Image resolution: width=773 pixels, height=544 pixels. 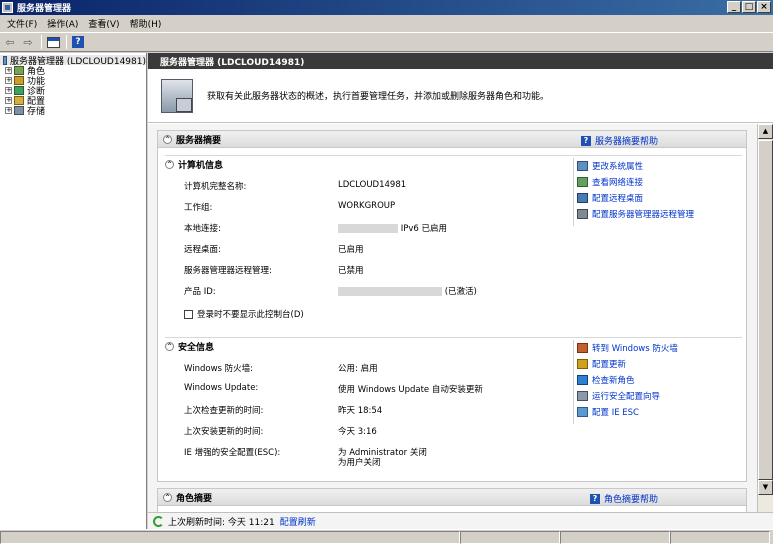 I want to click on configure-updates-link: 配置更新, so click(x=627, y=364).